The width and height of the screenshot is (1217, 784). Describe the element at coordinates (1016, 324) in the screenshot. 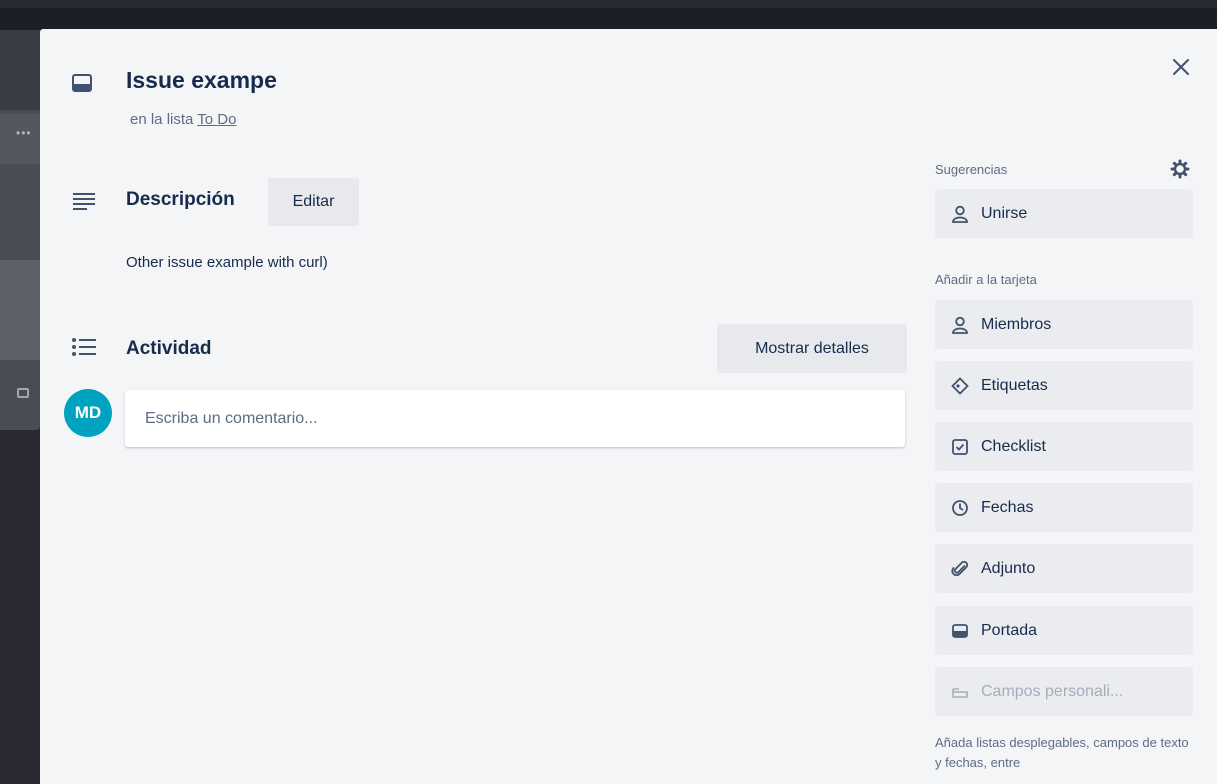

I see `members-label: Miembros` at that location.